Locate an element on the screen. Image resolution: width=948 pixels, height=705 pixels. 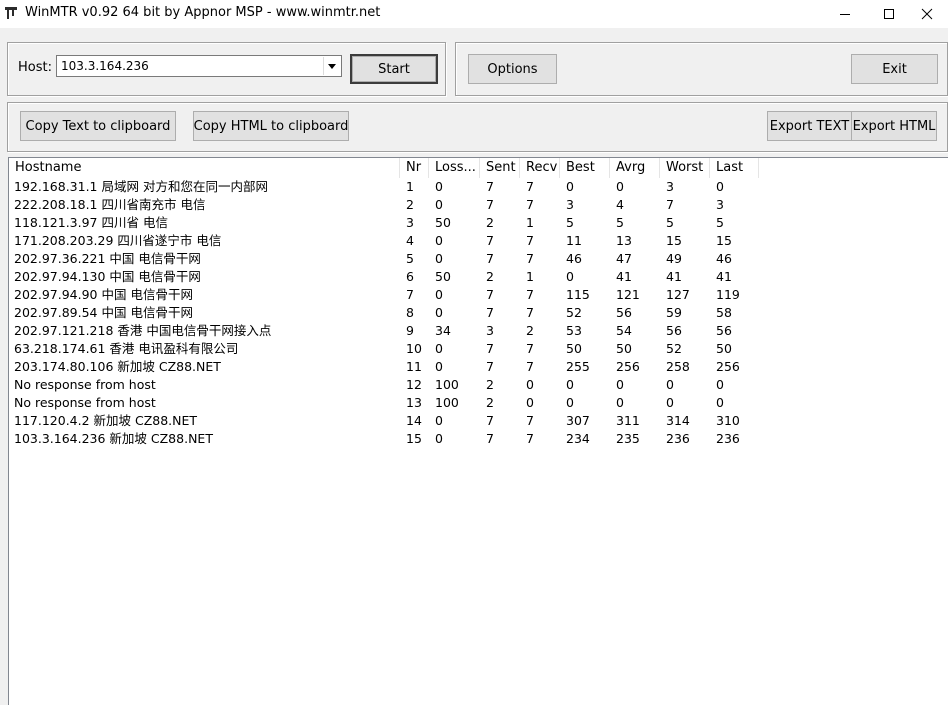
cell-worst: 41 is located at coordinates (674, 276).